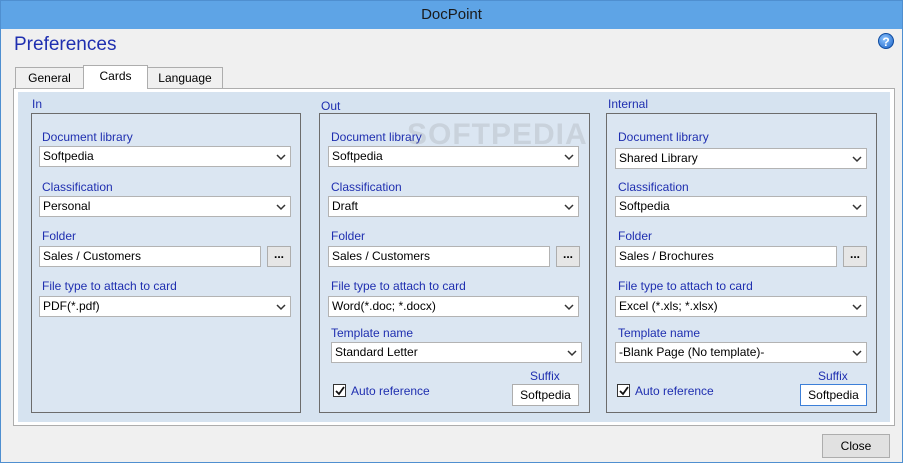 This screenshot has width=903, height=463. Describe the element at coordinates (741, 158) in the screenshot. I see `internal-document-library-select: Shared Library` at that location.